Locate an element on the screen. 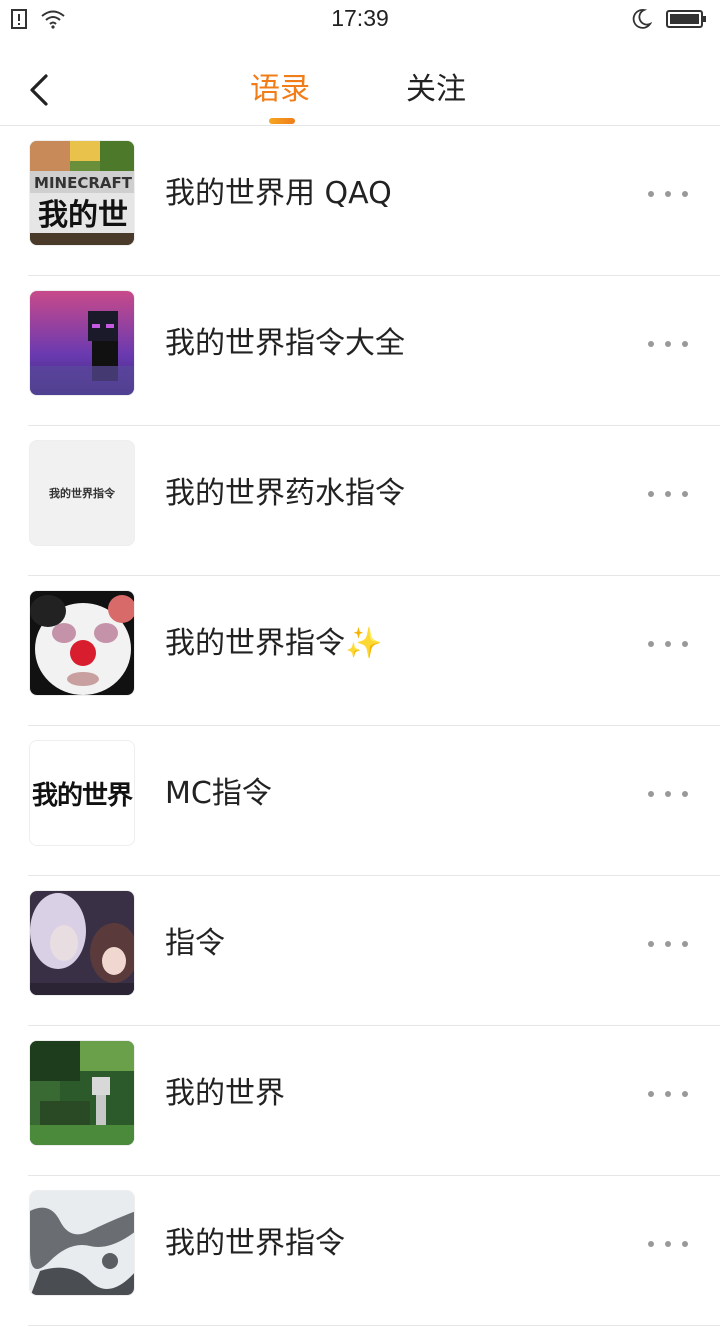 This screenshot has height=1326, width=720. back-arrow-icon is located at coordinates (39, 90).